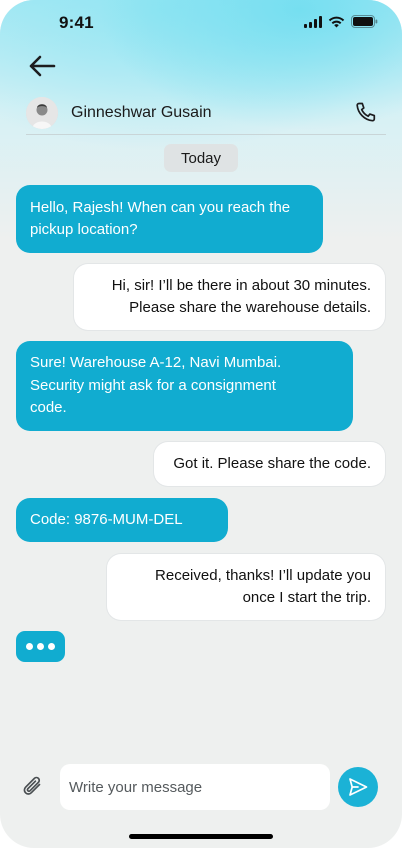 The width and height of the screenshot is (402, 848). Describe the element at coordinates (206, 134) in the screenshot. I see `header-divider` at that location.